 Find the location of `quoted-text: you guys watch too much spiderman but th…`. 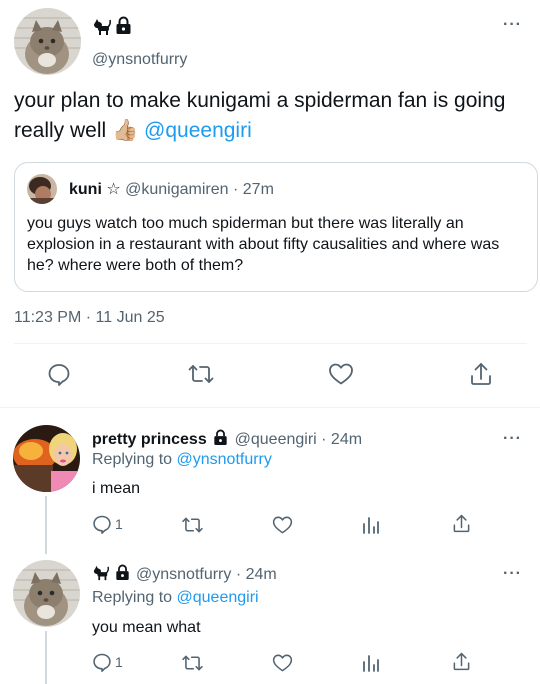

quoted-text: you guys watch too much spiderman but th… is located at coordinates (263, 244).